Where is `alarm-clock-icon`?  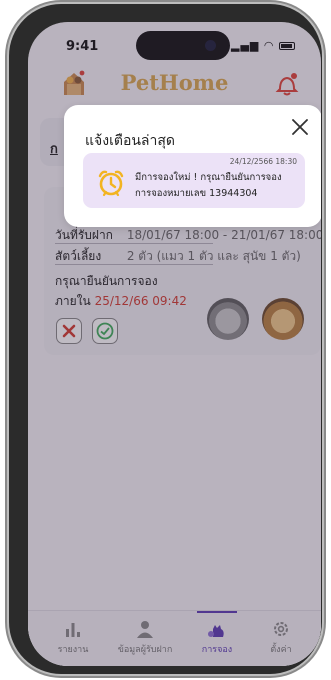 alarm-clock-icon is located at coordinates (111, 183).